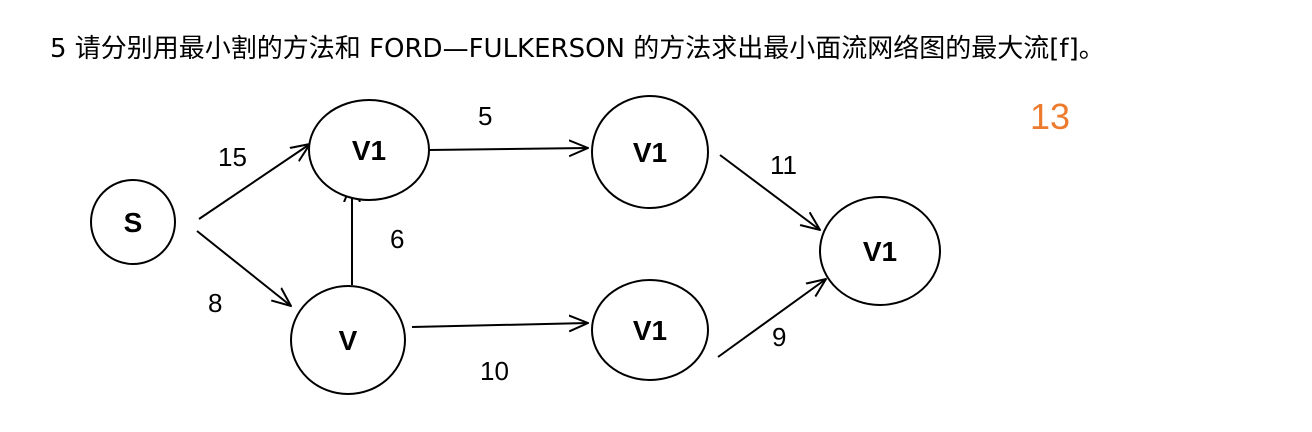 This screenshot has height=432, width=1312. I want to click on edge-capacity-a-b: 5, so click(485, 116).